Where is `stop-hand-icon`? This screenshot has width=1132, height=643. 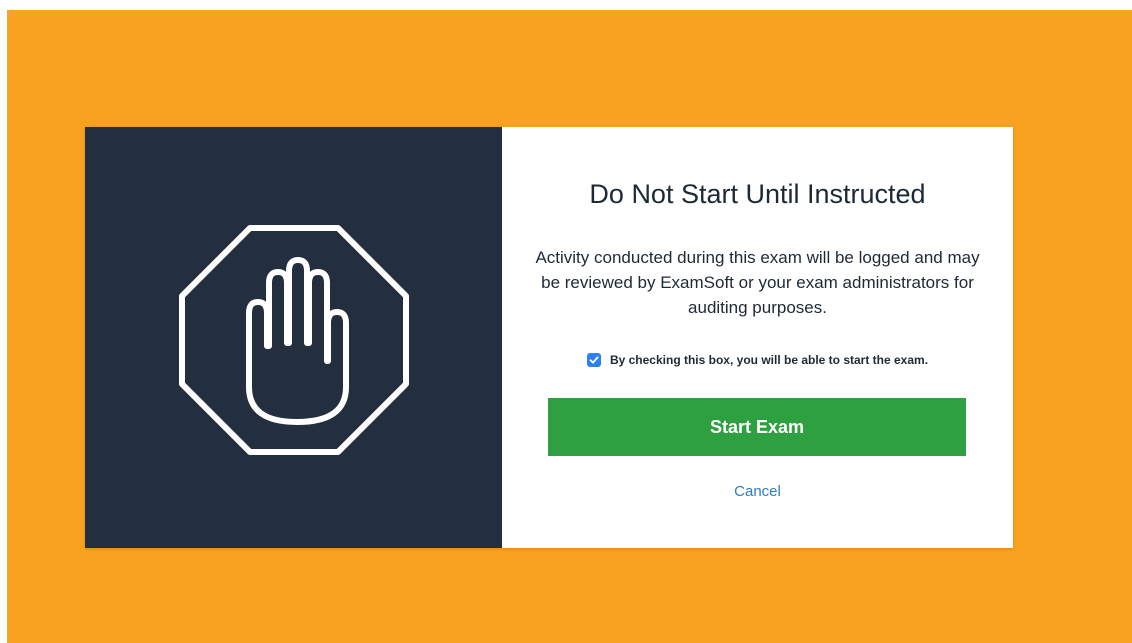 stop-hand-icon is located at coordinates (293, 339).